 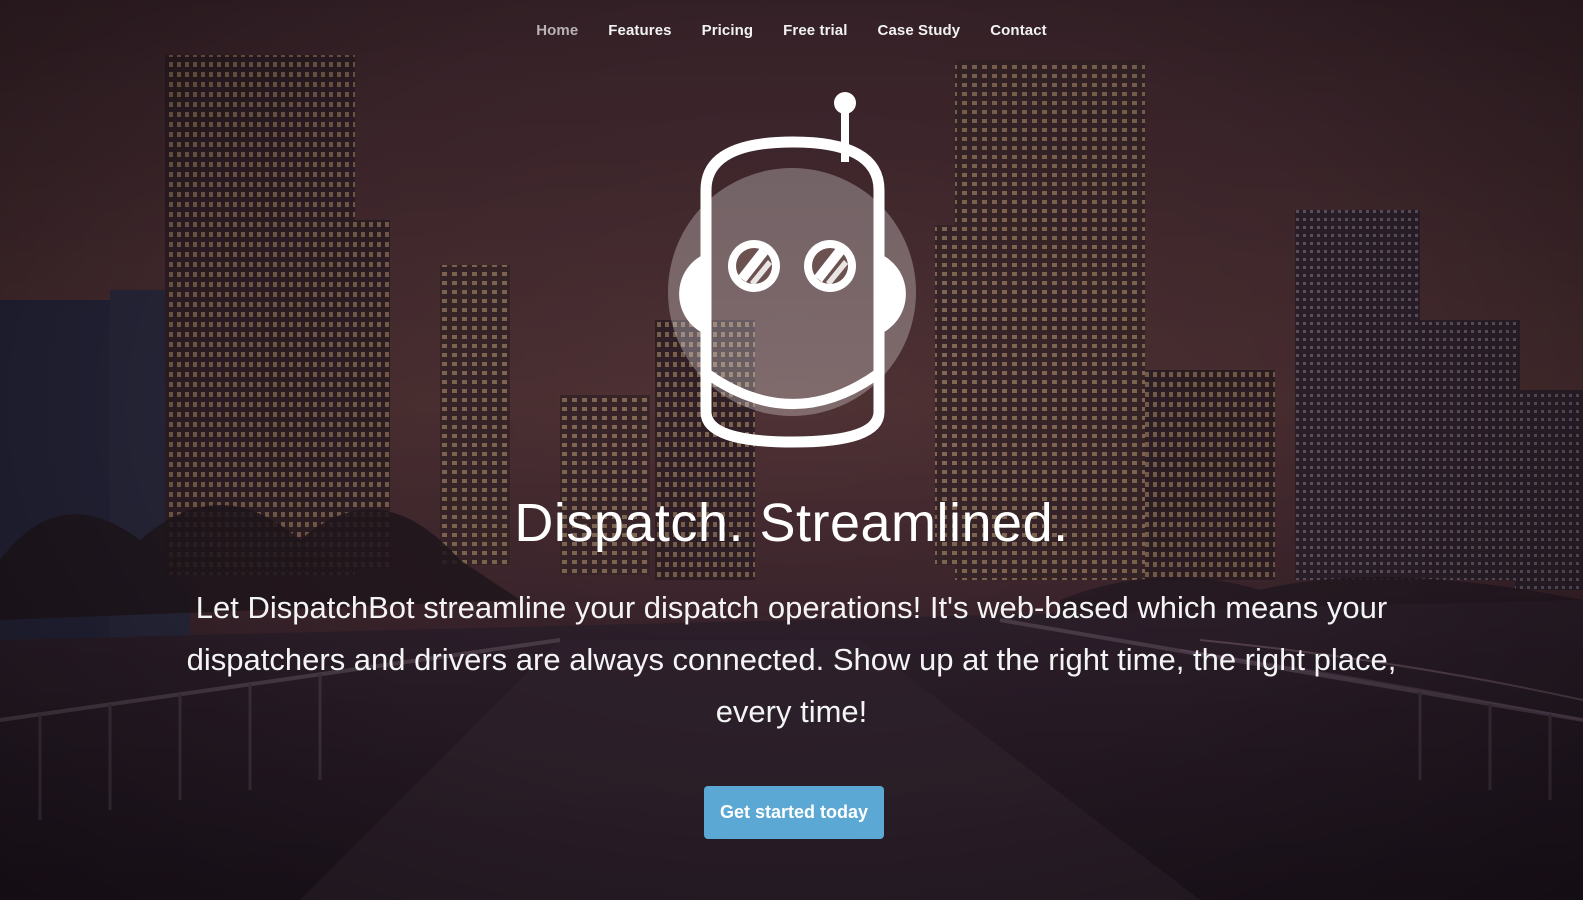 What do you see at coordinates (794, 812) in the screenshot?
I see `get-started-button: Get started today` at bounding box center [794, 812].